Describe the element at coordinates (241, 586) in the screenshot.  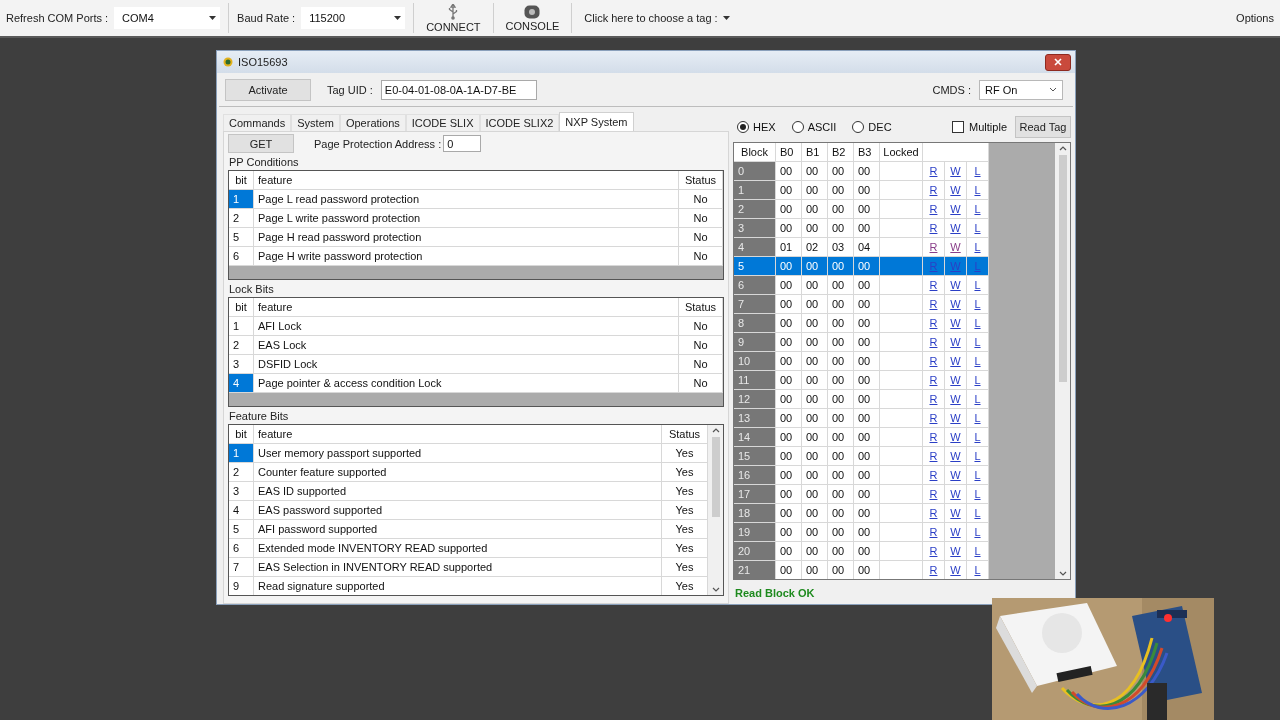
I see `table-cell: 9` at that location.